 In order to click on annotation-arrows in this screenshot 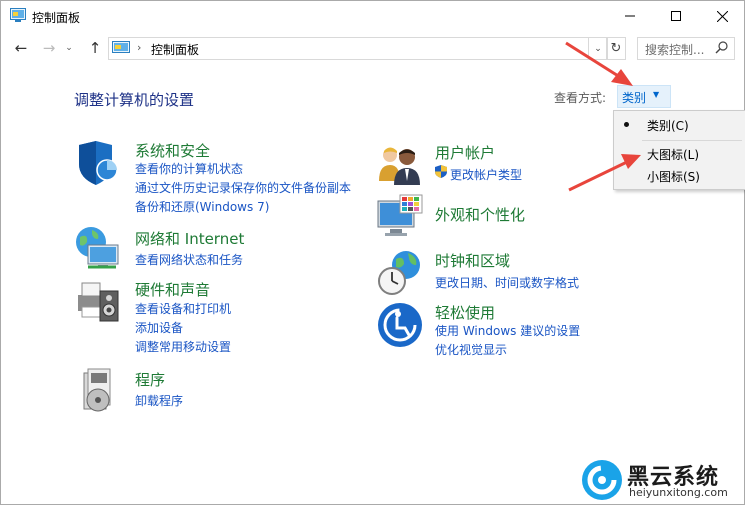, I will do `click(603, 116)`.